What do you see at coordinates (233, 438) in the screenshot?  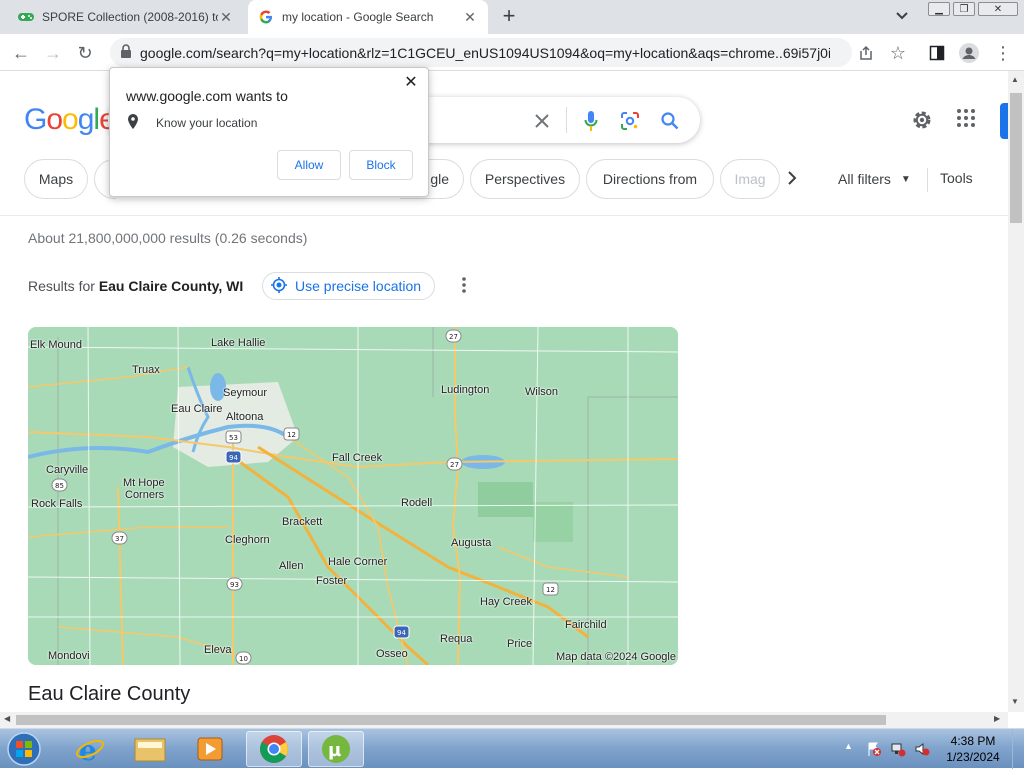 I see `svg-text: 53` at bounding box center [233, 438].